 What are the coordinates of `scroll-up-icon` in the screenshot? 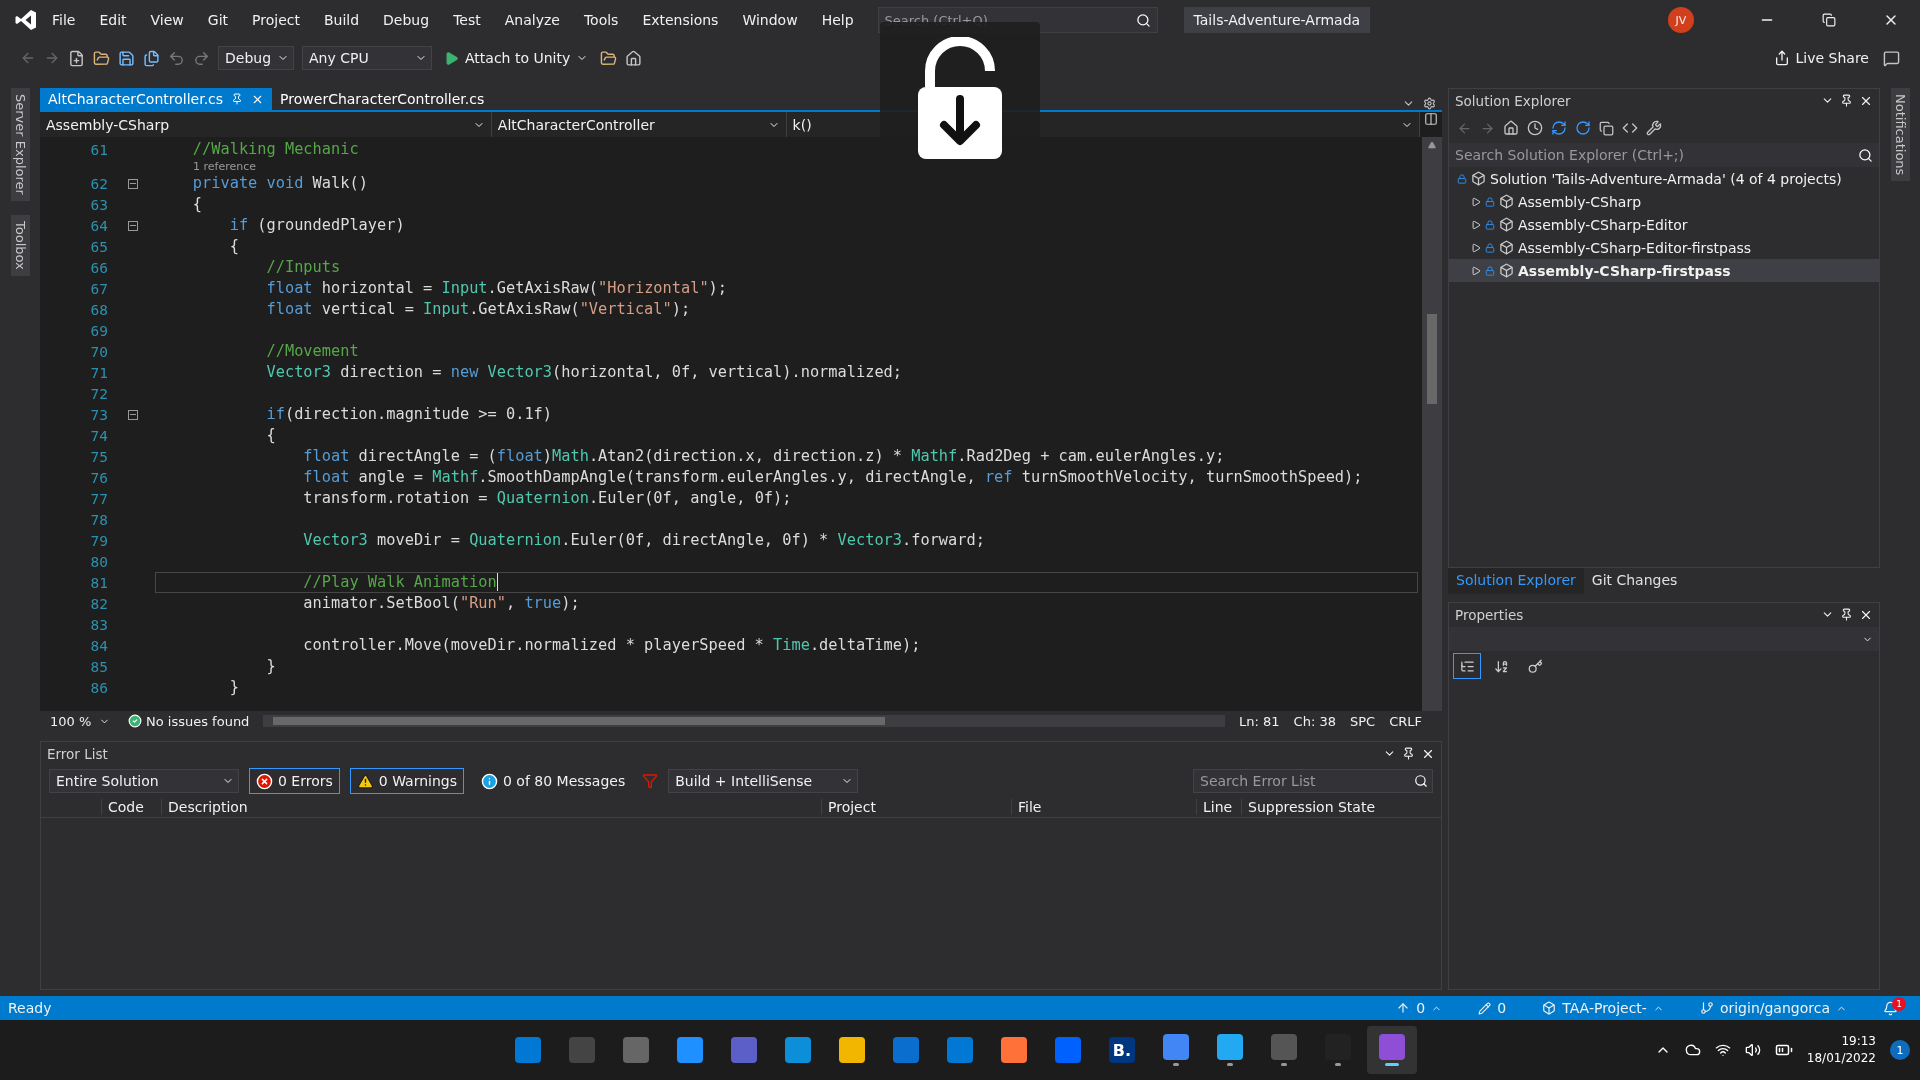 It's located at (1432, 145).